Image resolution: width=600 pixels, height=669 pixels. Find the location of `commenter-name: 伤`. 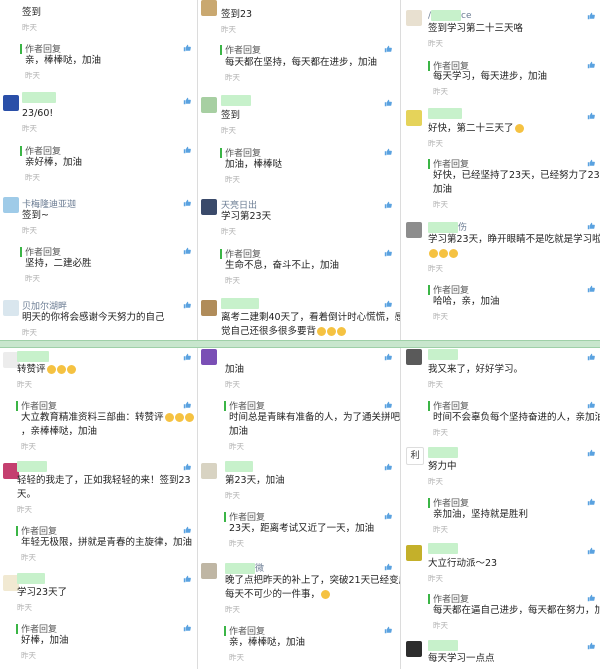

commenter-name: 伤 is located at coordinates (447, 226).